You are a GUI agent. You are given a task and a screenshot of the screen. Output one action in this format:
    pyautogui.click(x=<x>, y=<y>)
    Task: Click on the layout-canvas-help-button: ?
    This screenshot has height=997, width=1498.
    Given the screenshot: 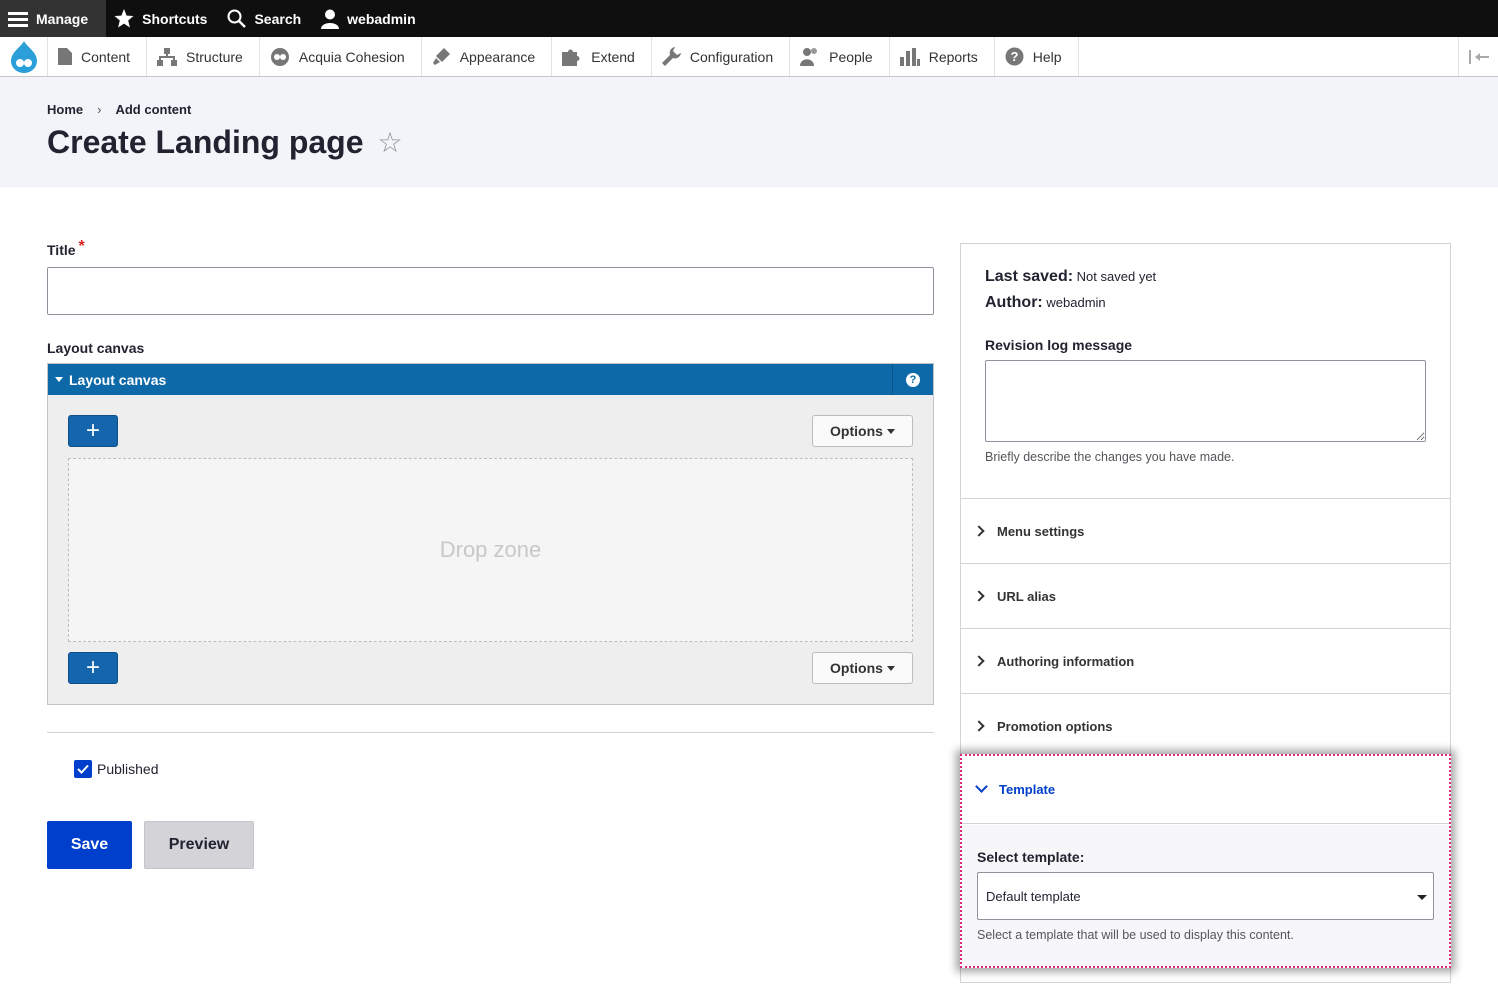 What is the action you would take?
    pyautogui.click(x=912, y=379)
    